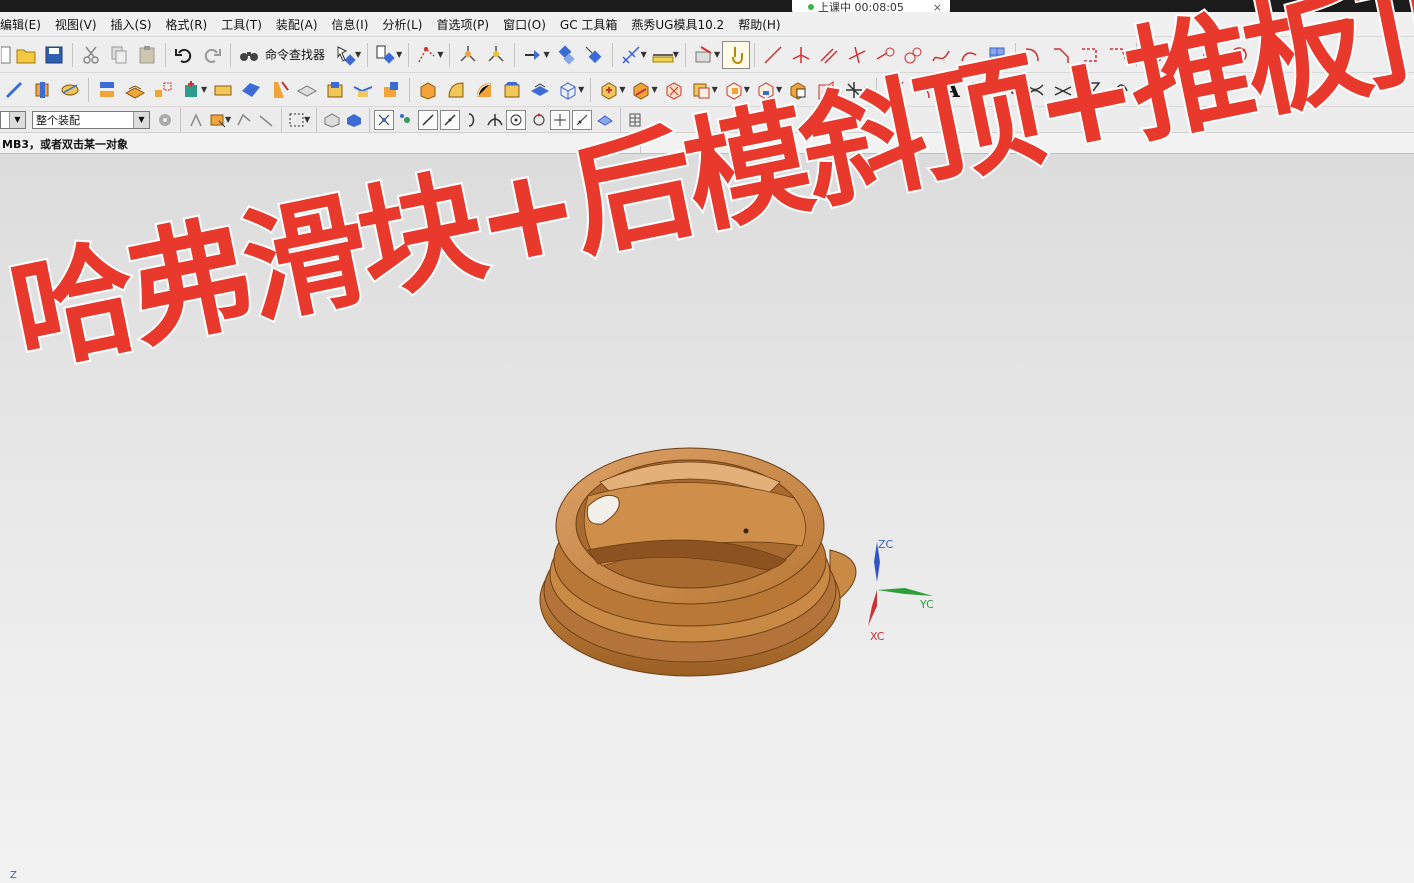  Describe the element at coordinates (335, 90) in the screenshot. I see `shell-icon` at that location.